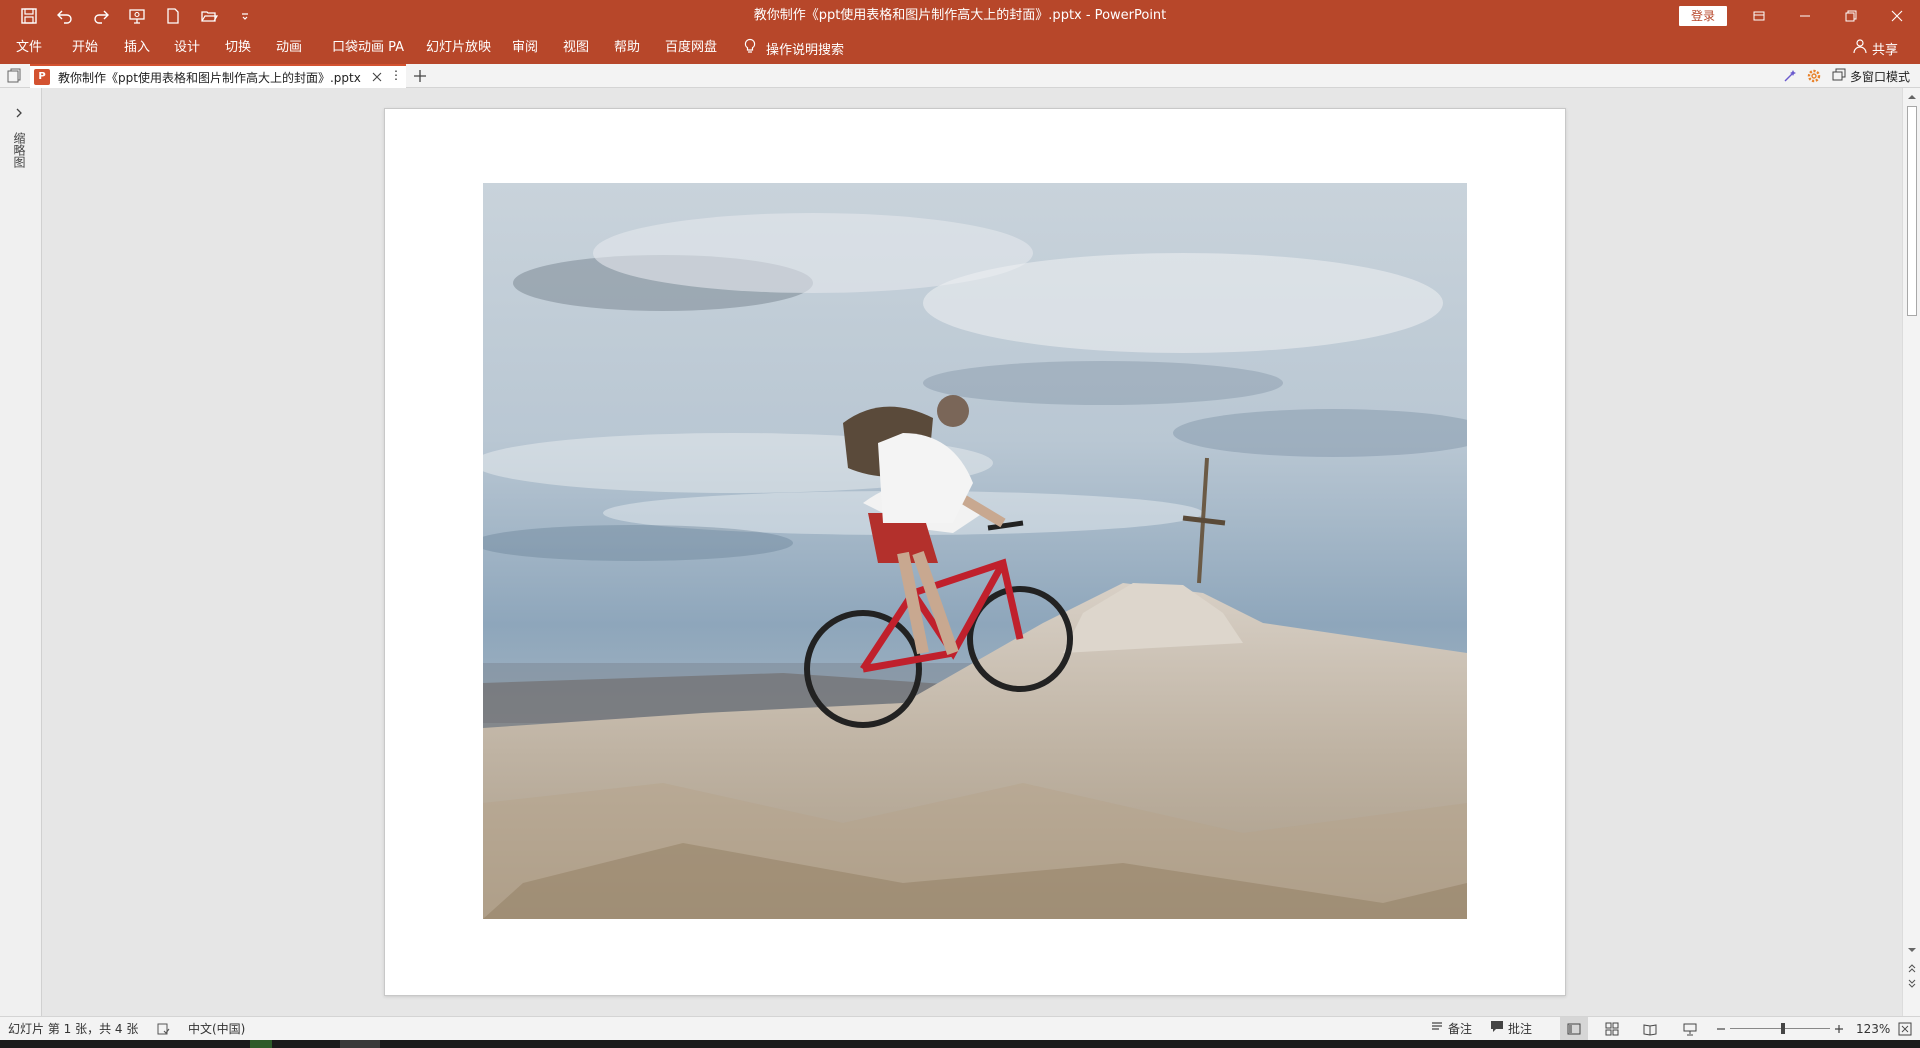  Describe the element at coordinates (1879, 76) in the screenshot. I see `multi-window-label: 多窗口模式` at that location.